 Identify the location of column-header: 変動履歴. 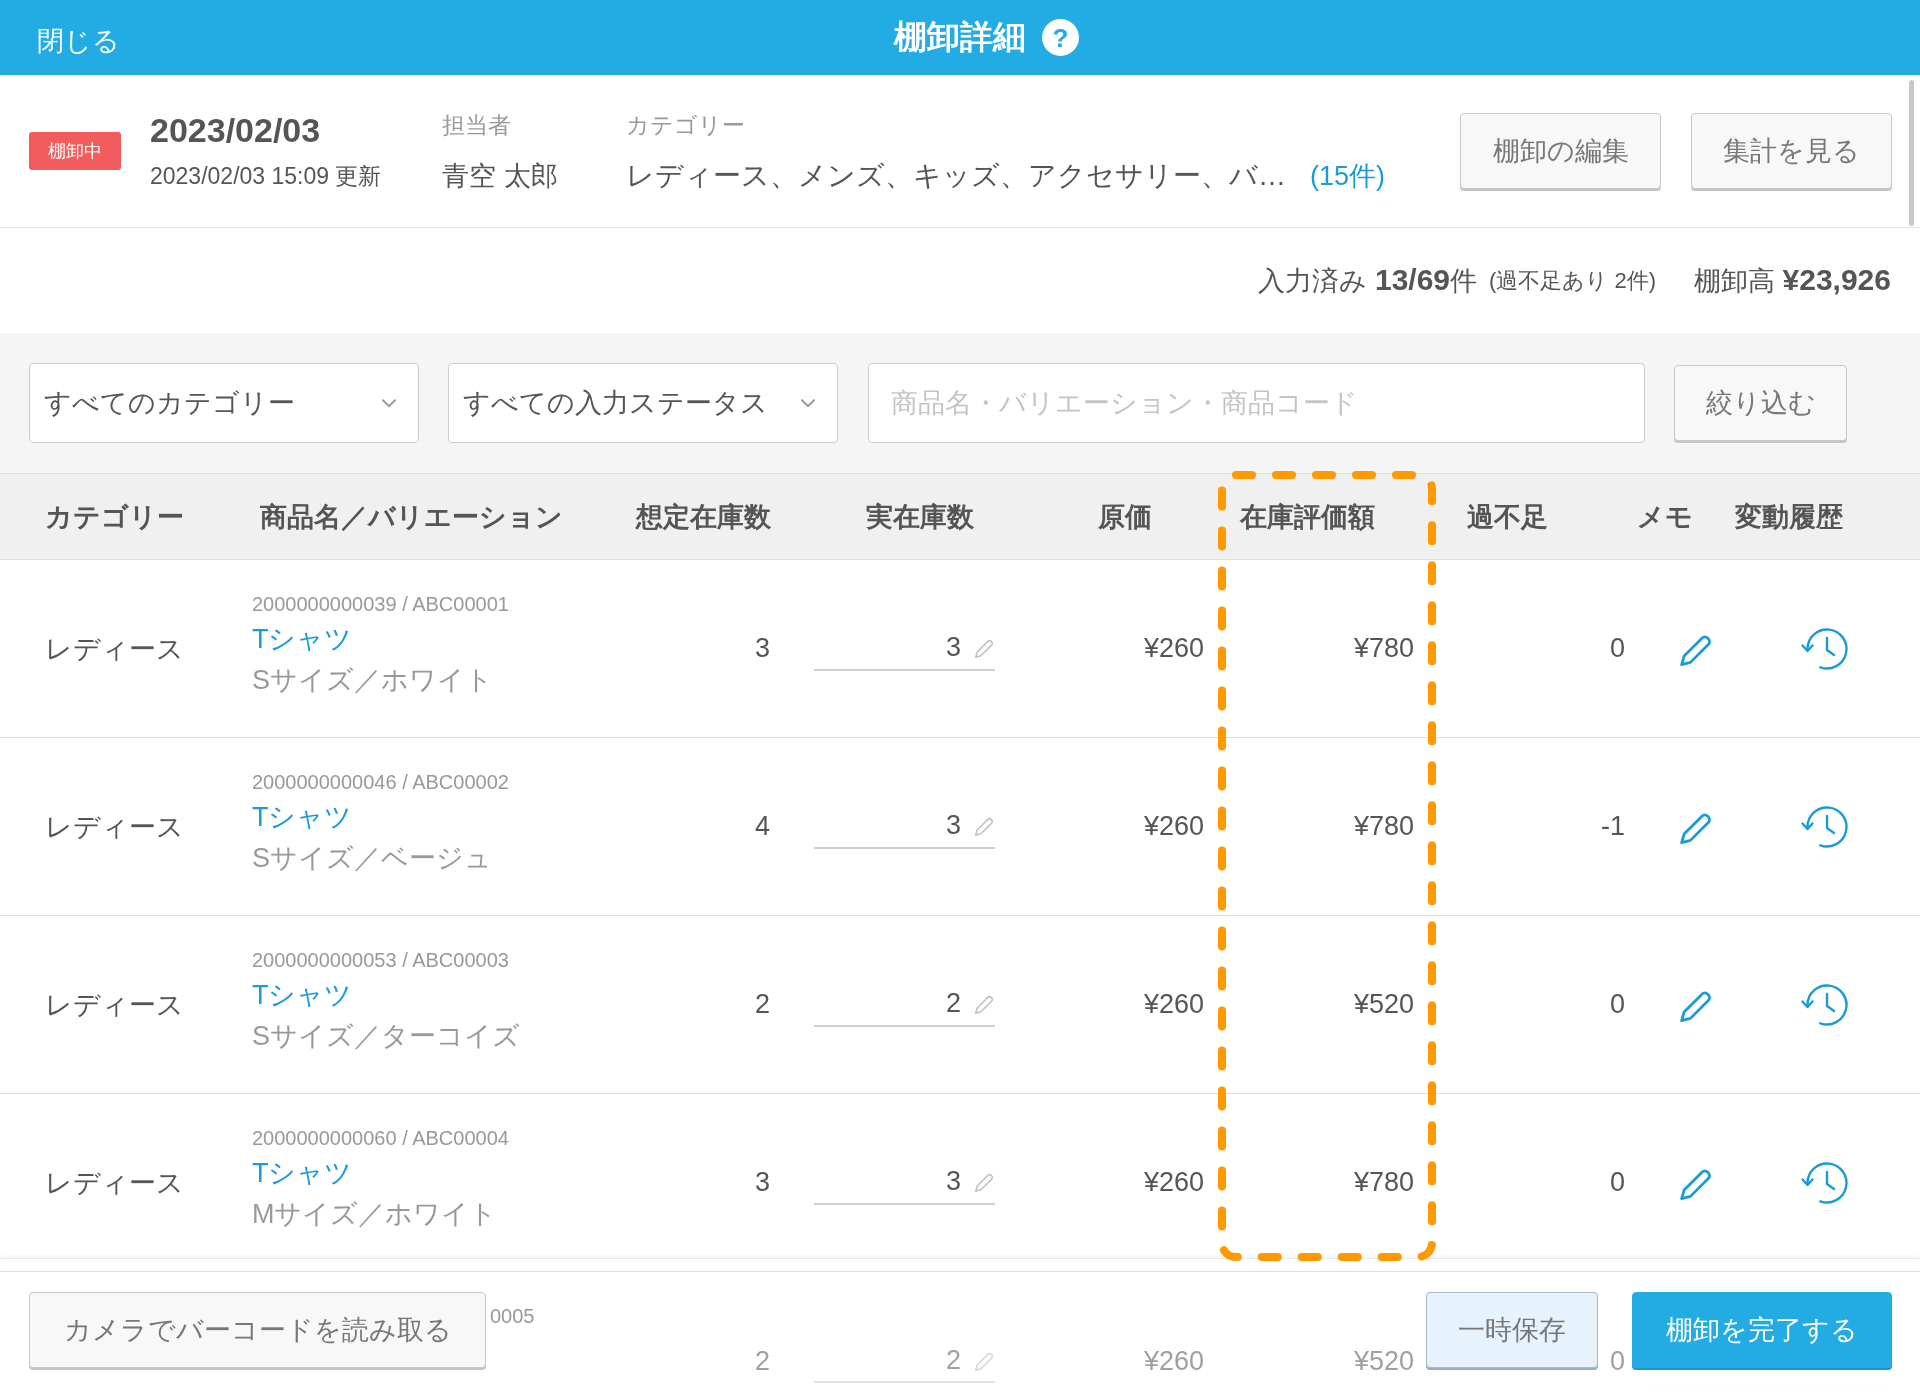
(1789, 517).